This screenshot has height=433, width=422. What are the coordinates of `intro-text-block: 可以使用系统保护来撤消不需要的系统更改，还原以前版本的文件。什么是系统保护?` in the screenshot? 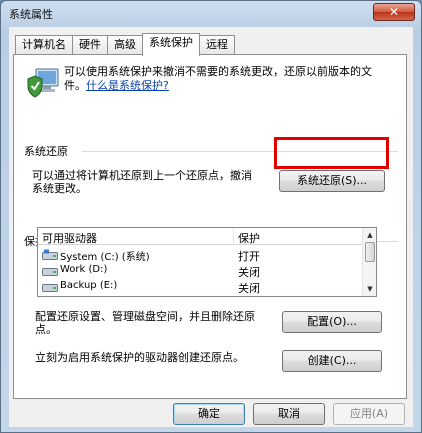 It's located at (224, 79).